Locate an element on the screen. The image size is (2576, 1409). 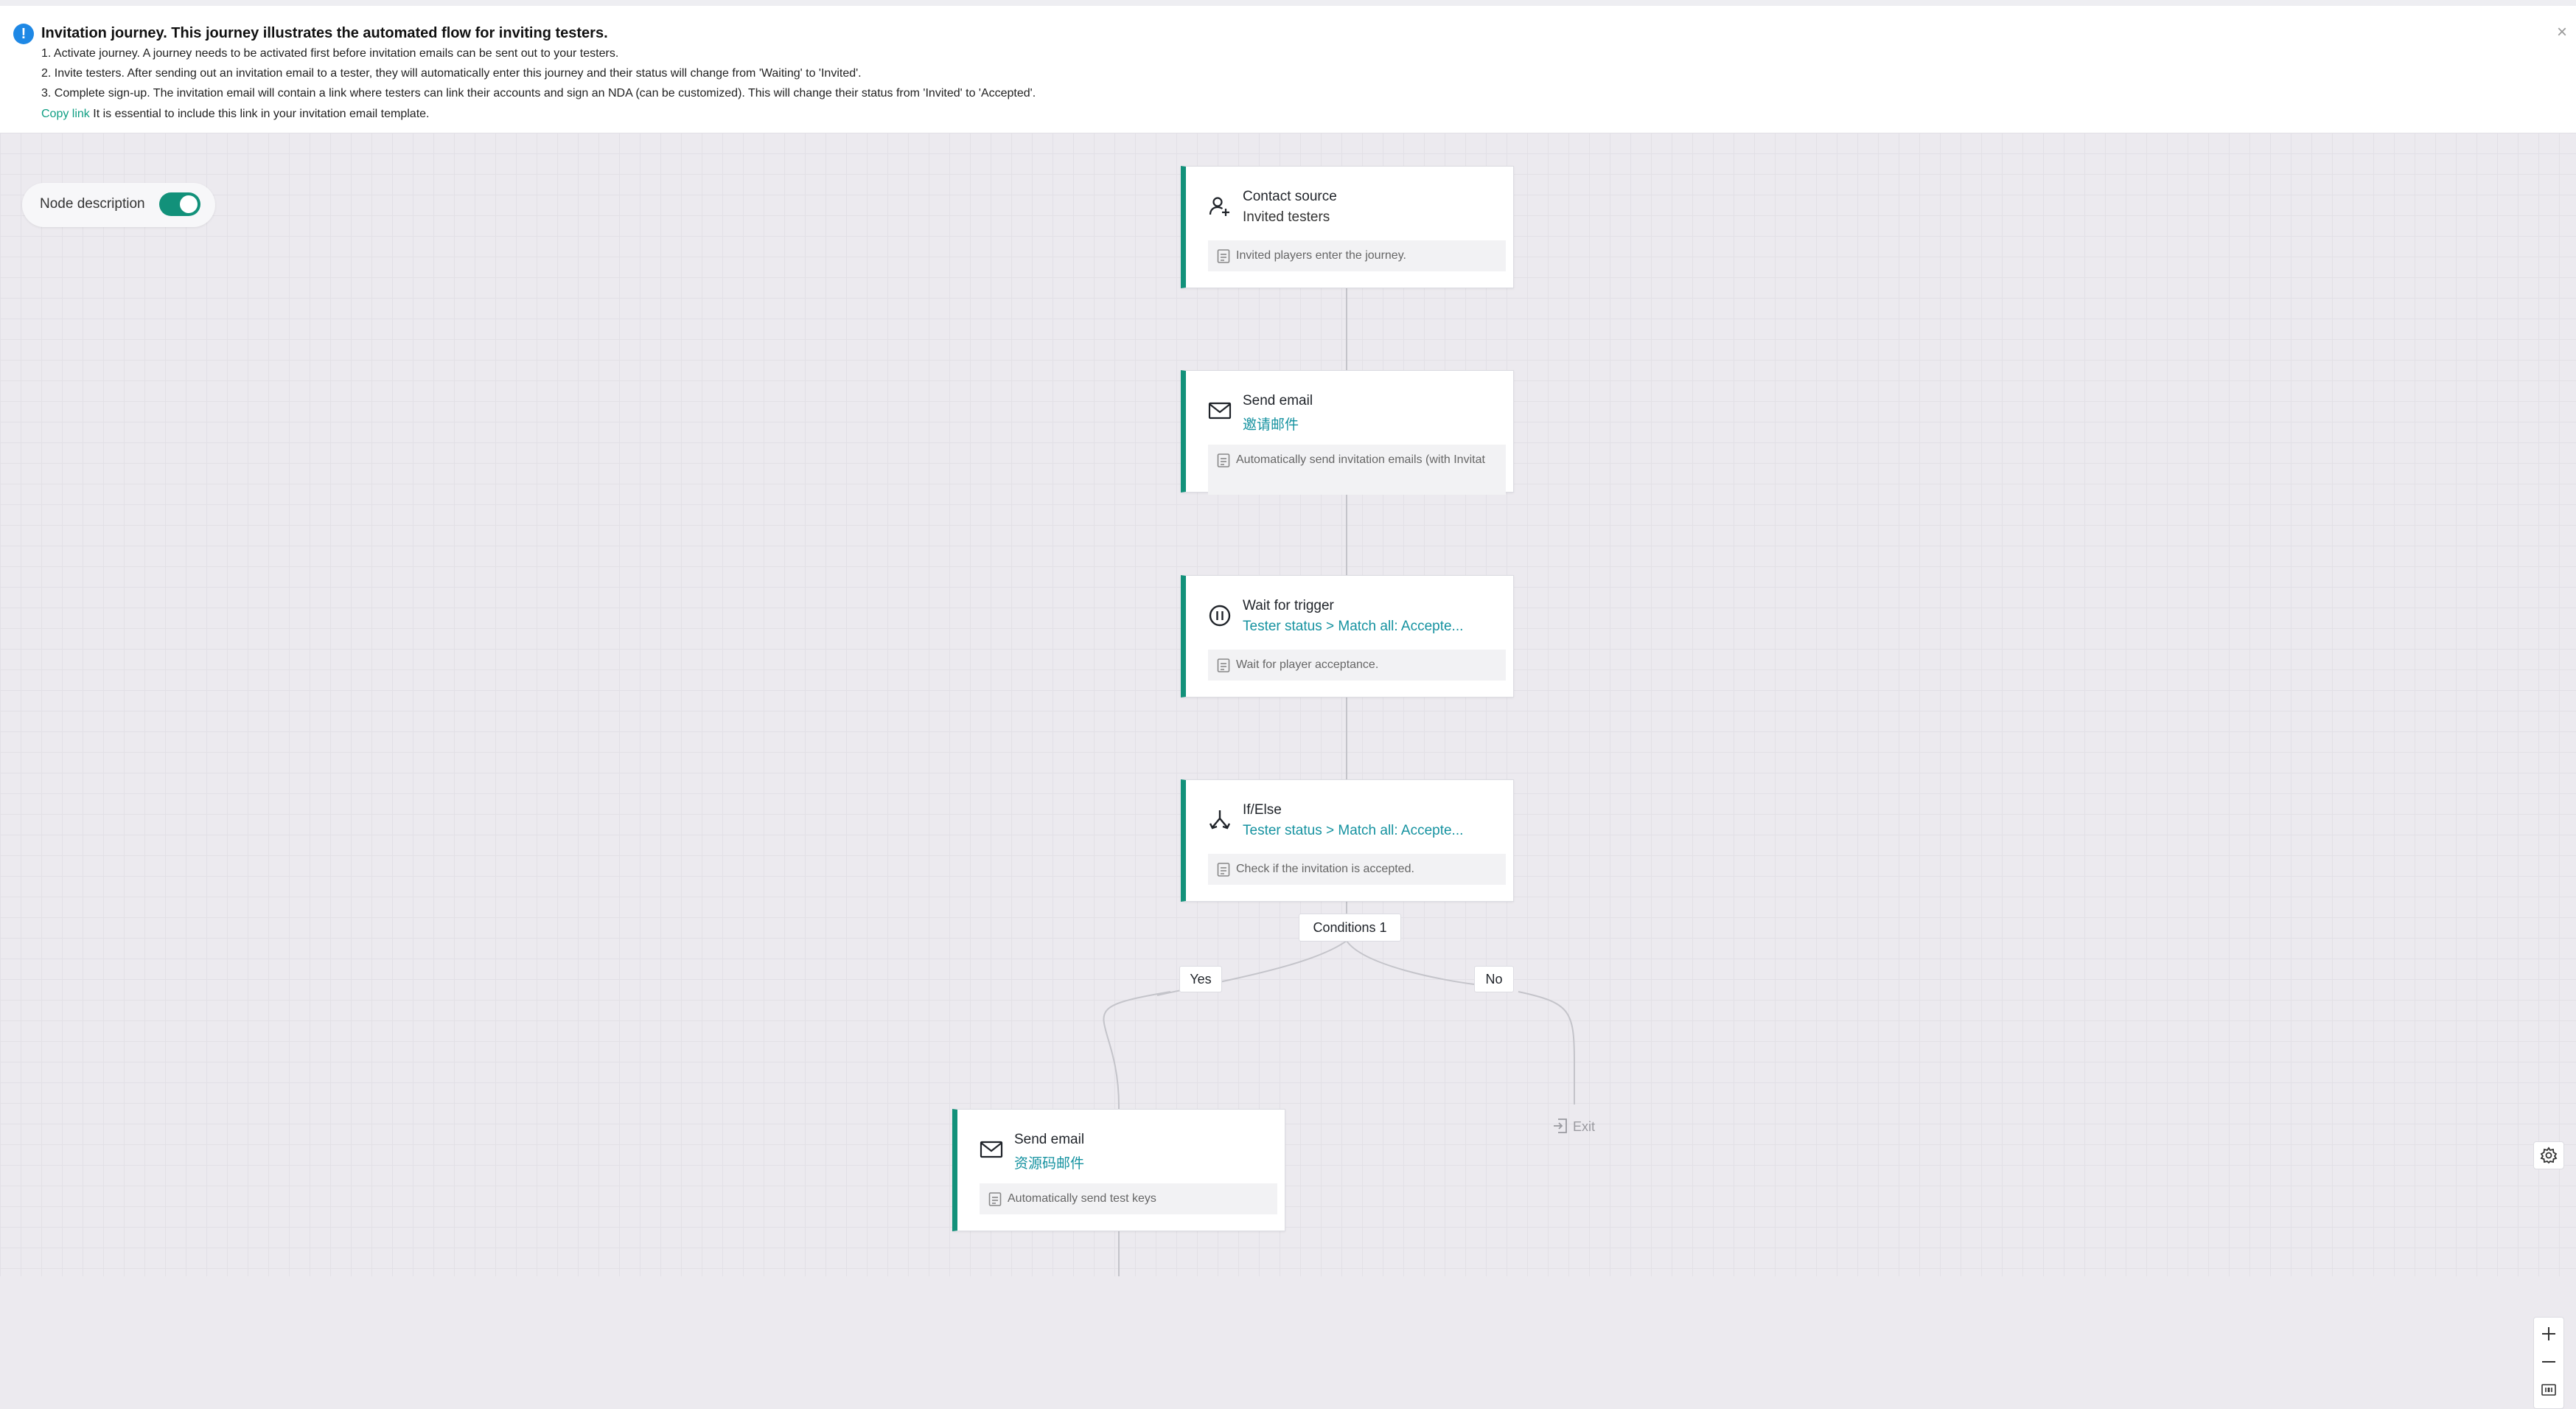
node-title: Wait for trigger is located at coordinates (1288, 605).